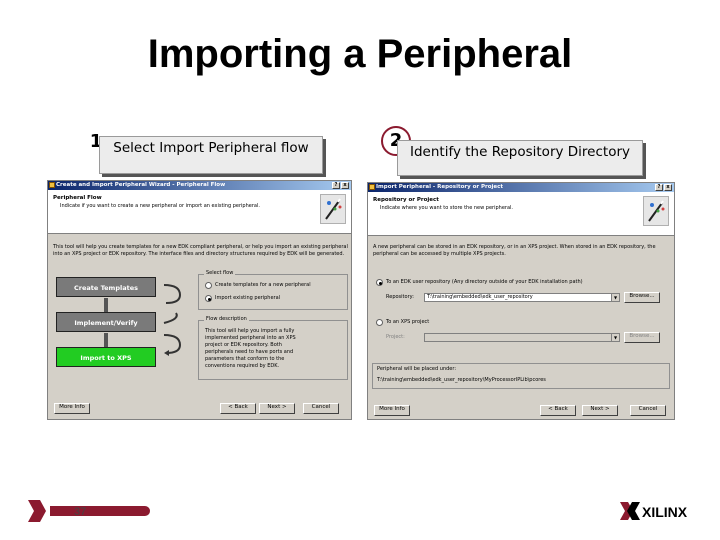 This screenshot has height=540, width=720. I want to click on slide-title: Importing a Peripheral, so click(360, 54).